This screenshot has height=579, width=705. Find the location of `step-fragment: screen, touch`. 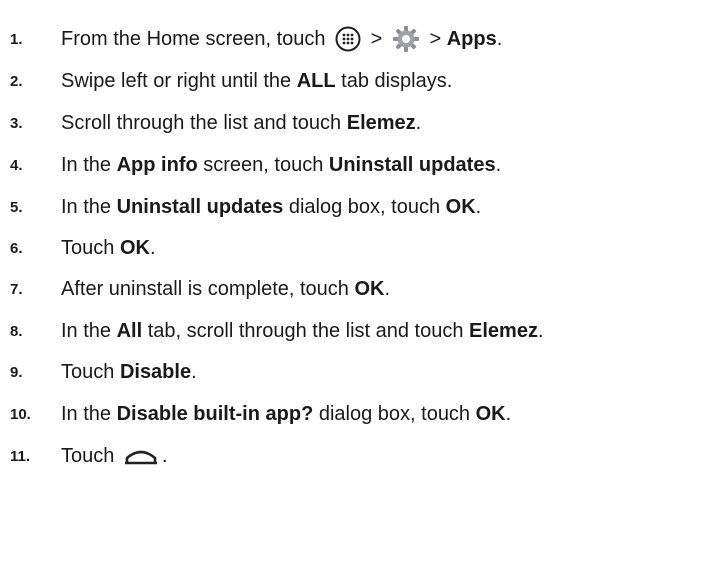

step-fragment: screen, touch is located at coordinates (263, 164).